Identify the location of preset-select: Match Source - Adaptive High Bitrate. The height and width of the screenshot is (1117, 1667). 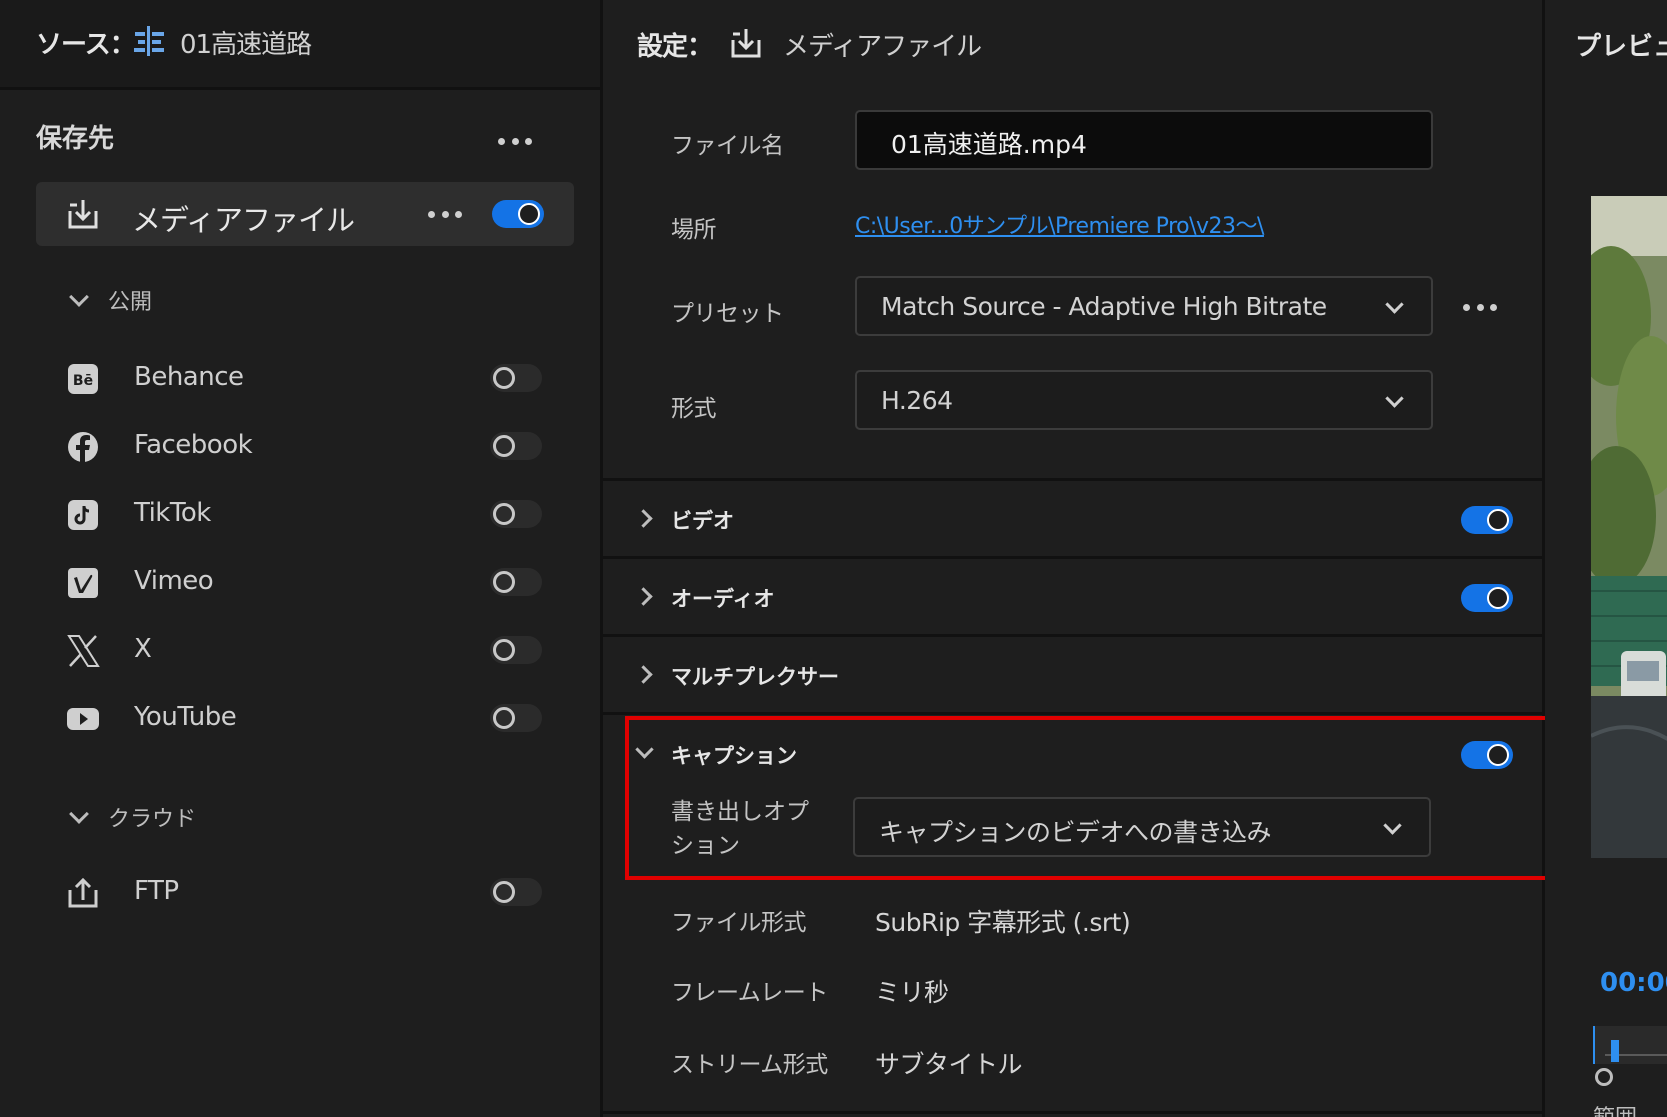
(1144, 306).